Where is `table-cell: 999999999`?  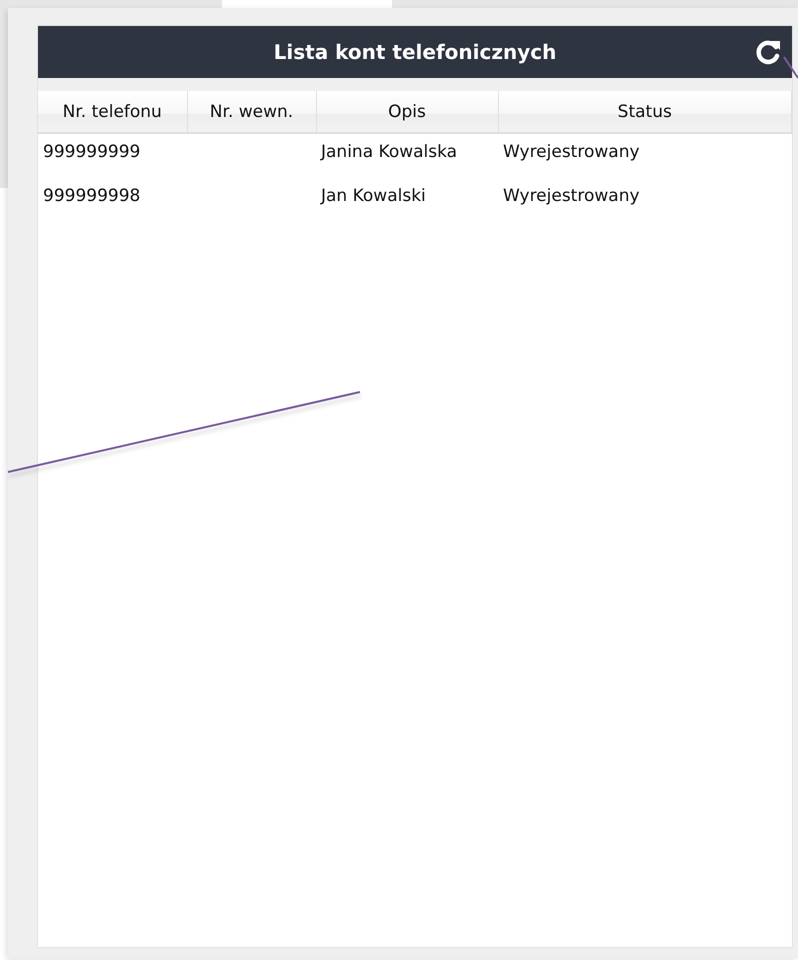
table-cell: 999999999 is located at coordinates (91, 152).